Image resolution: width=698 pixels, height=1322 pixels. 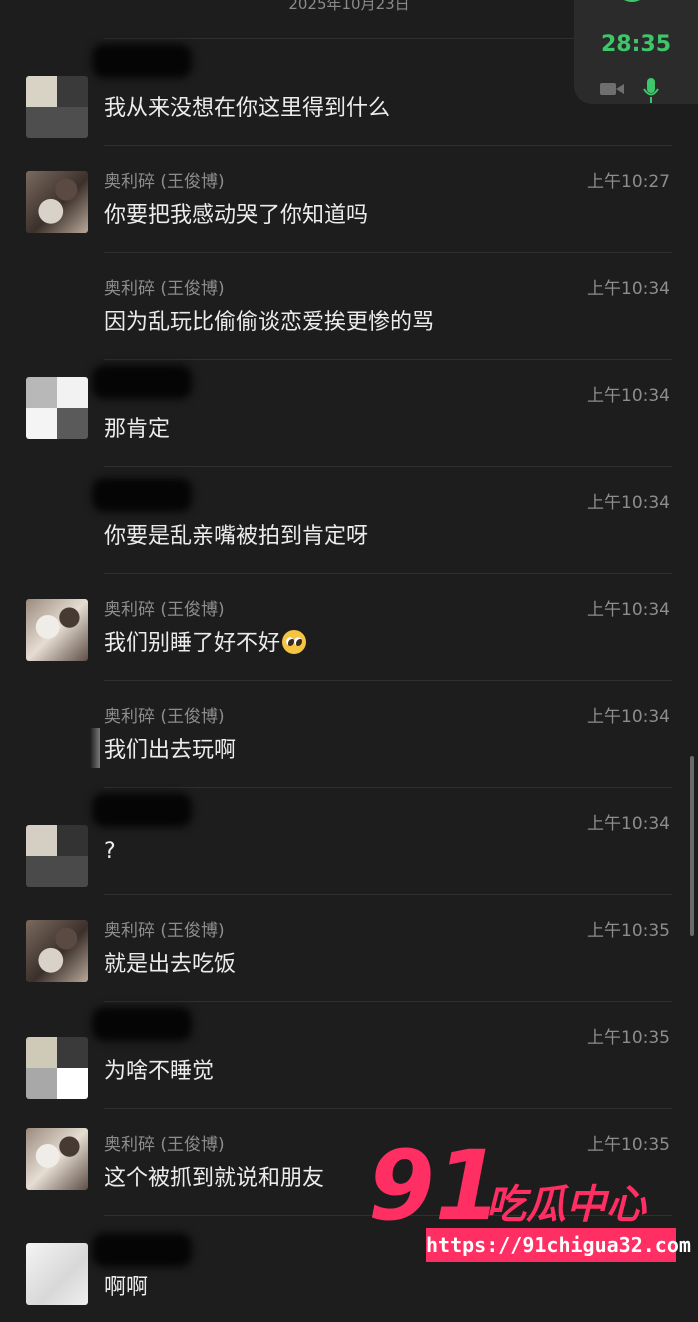 I want to click on message-text: 就是出去吃饭, so click(x=170, y=964).